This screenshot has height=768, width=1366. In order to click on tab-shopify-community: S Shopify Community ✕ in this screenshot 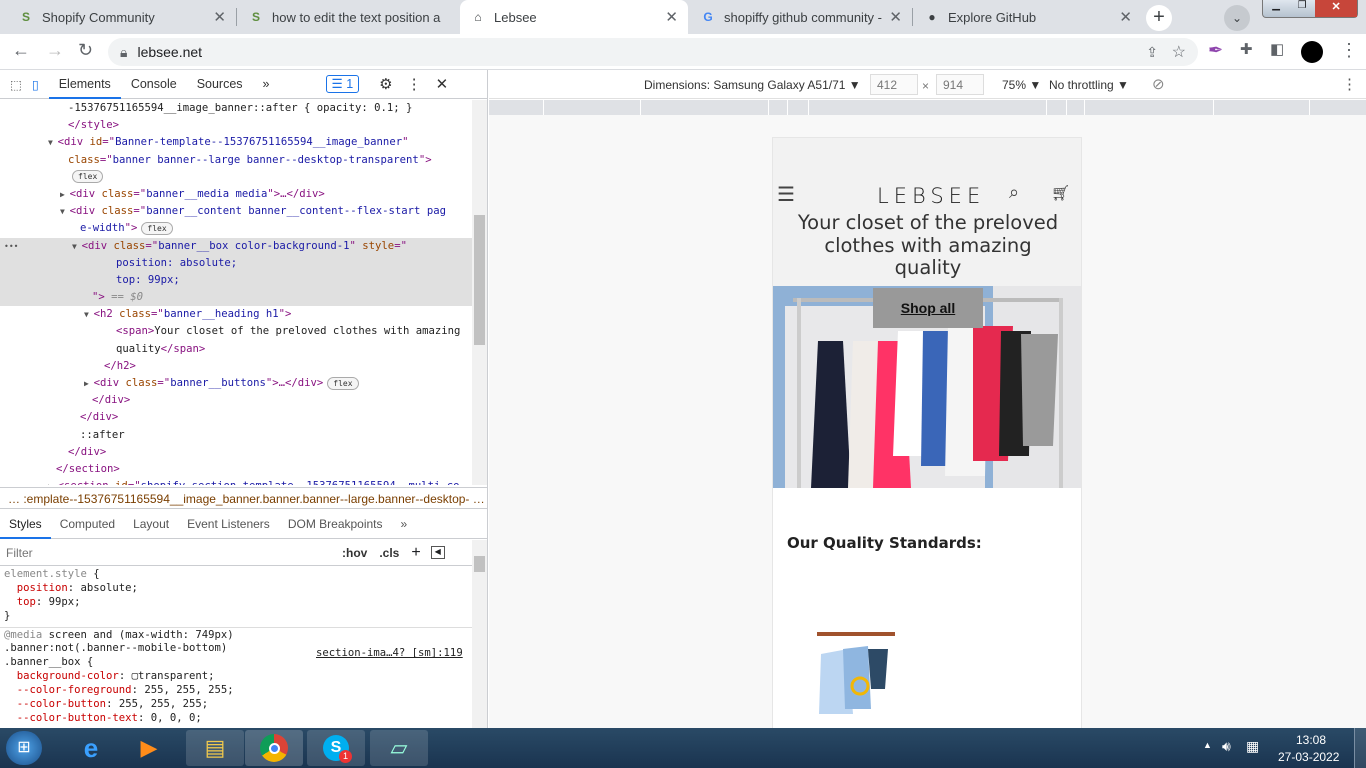, I will do `click(122, 17)`.